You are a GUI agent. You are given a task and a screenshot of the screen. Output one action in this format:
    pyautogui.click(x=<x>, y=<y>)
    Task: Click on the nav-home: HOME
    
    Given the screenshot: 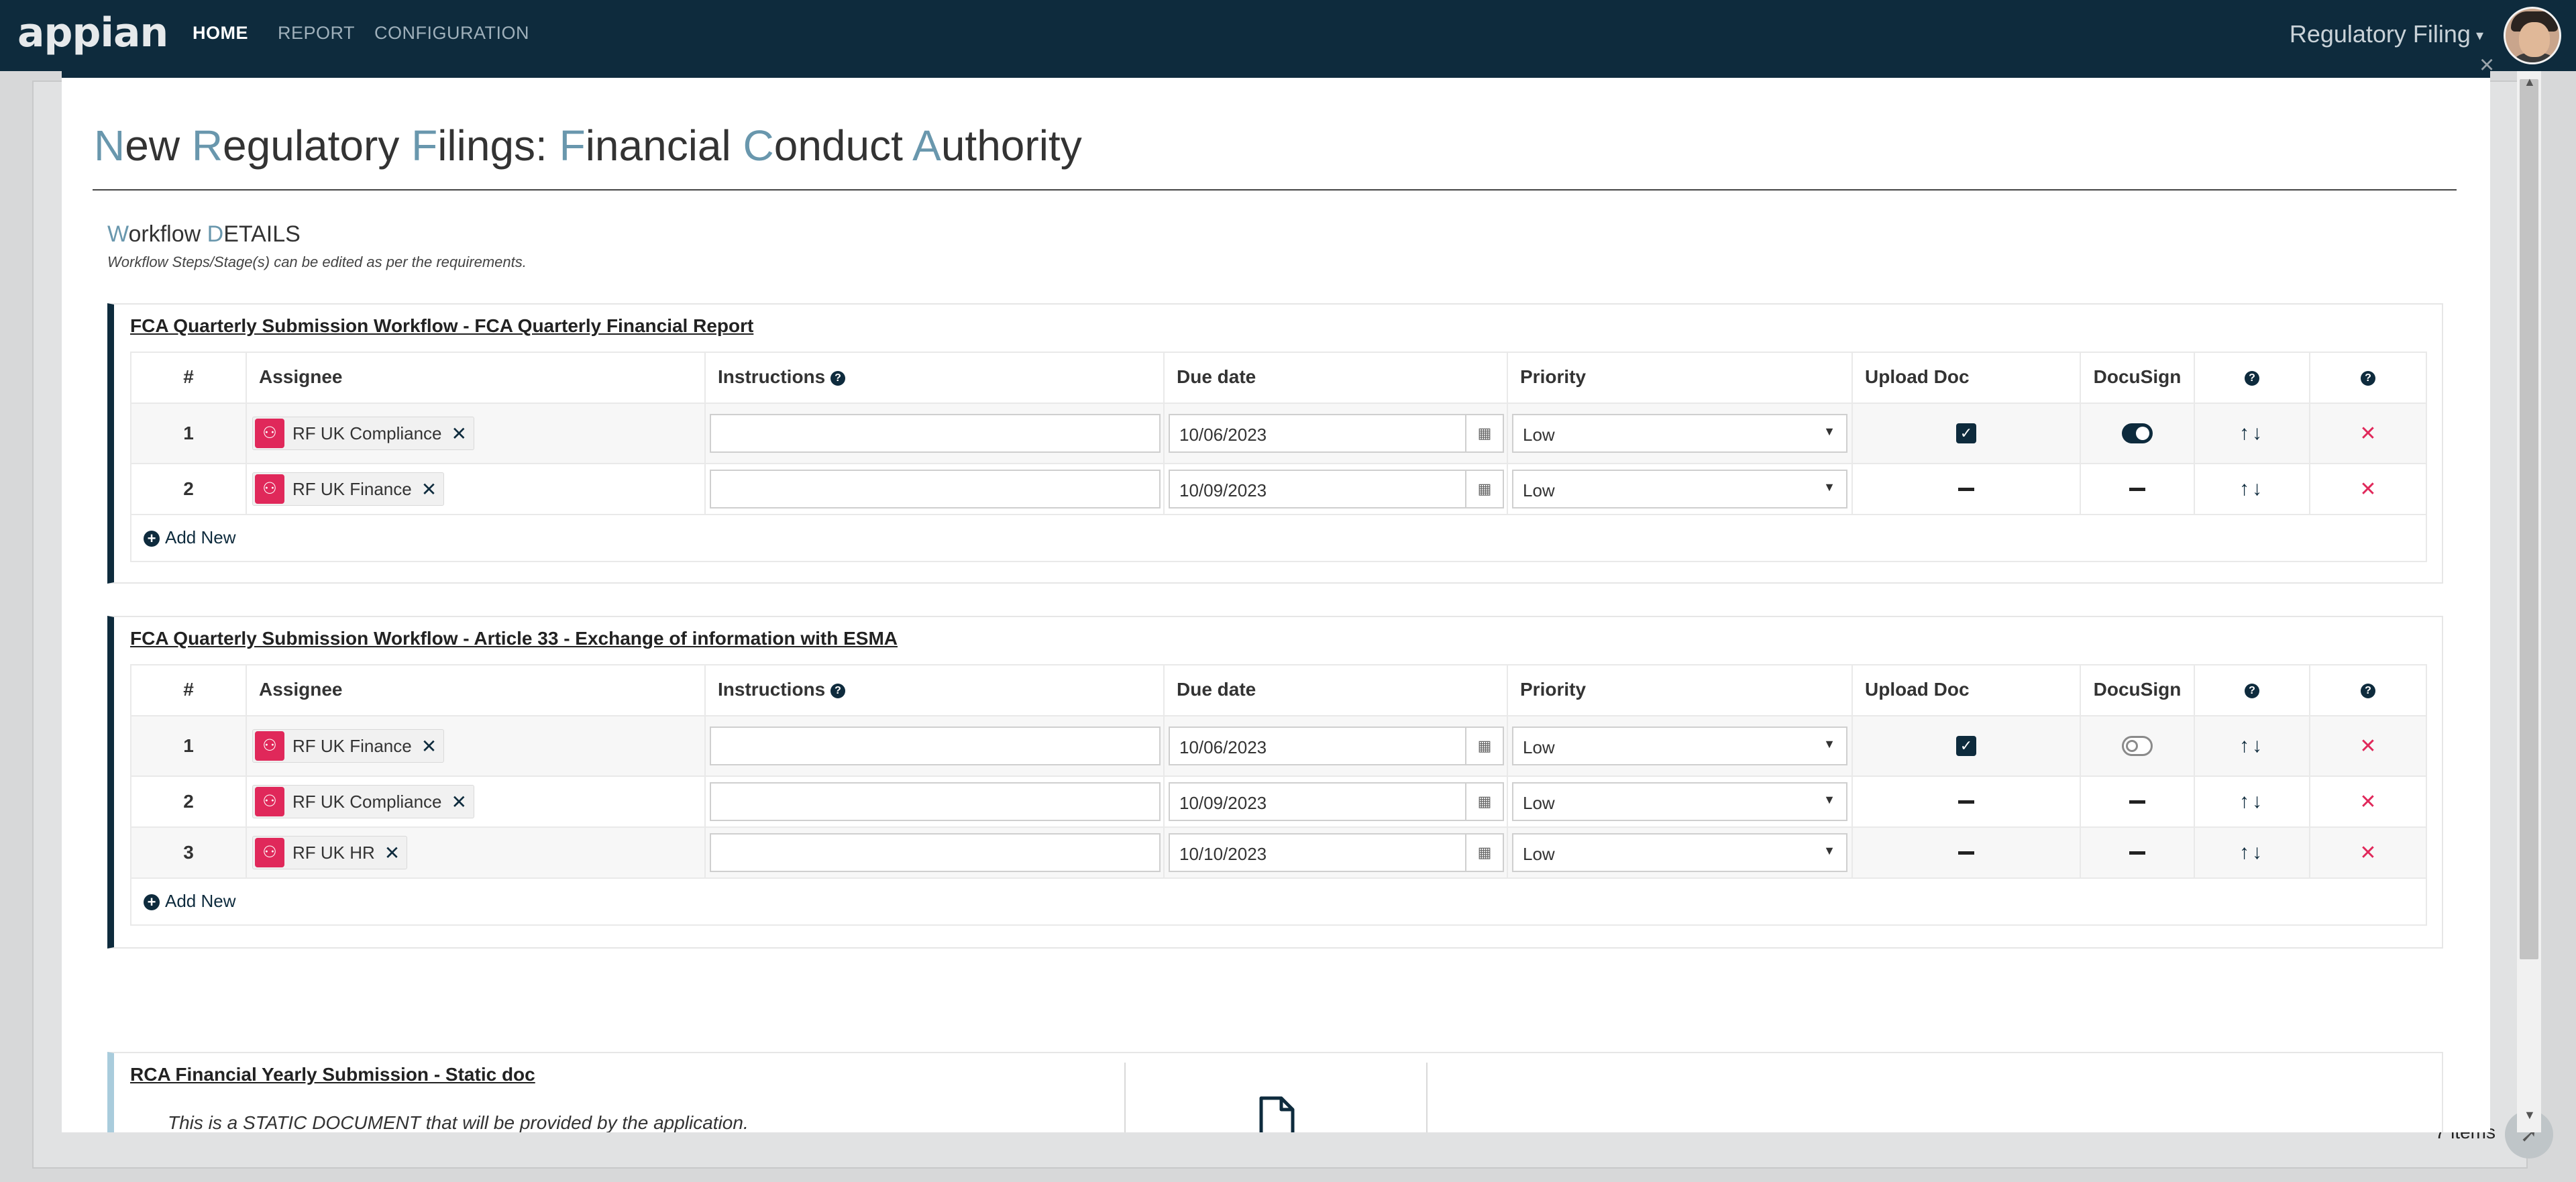 What is the action you would take?
    pyautogui.click(x=220, y=33)
    